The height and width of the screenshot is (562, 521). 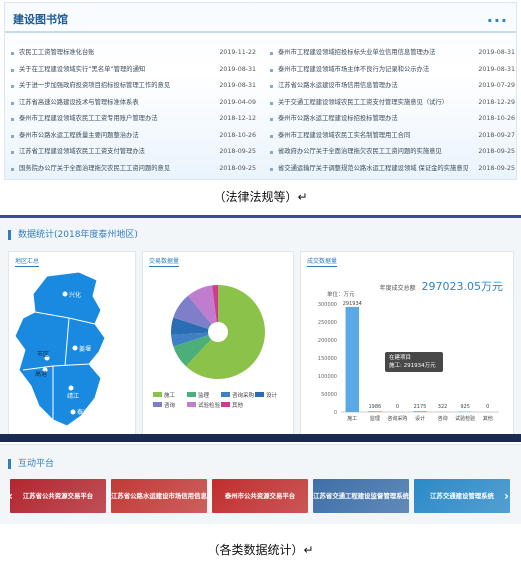 What do you see at coordinates (443, 407) in the screenshot?
I see `bar-value-label: 322` at bounding box center [443, 407].